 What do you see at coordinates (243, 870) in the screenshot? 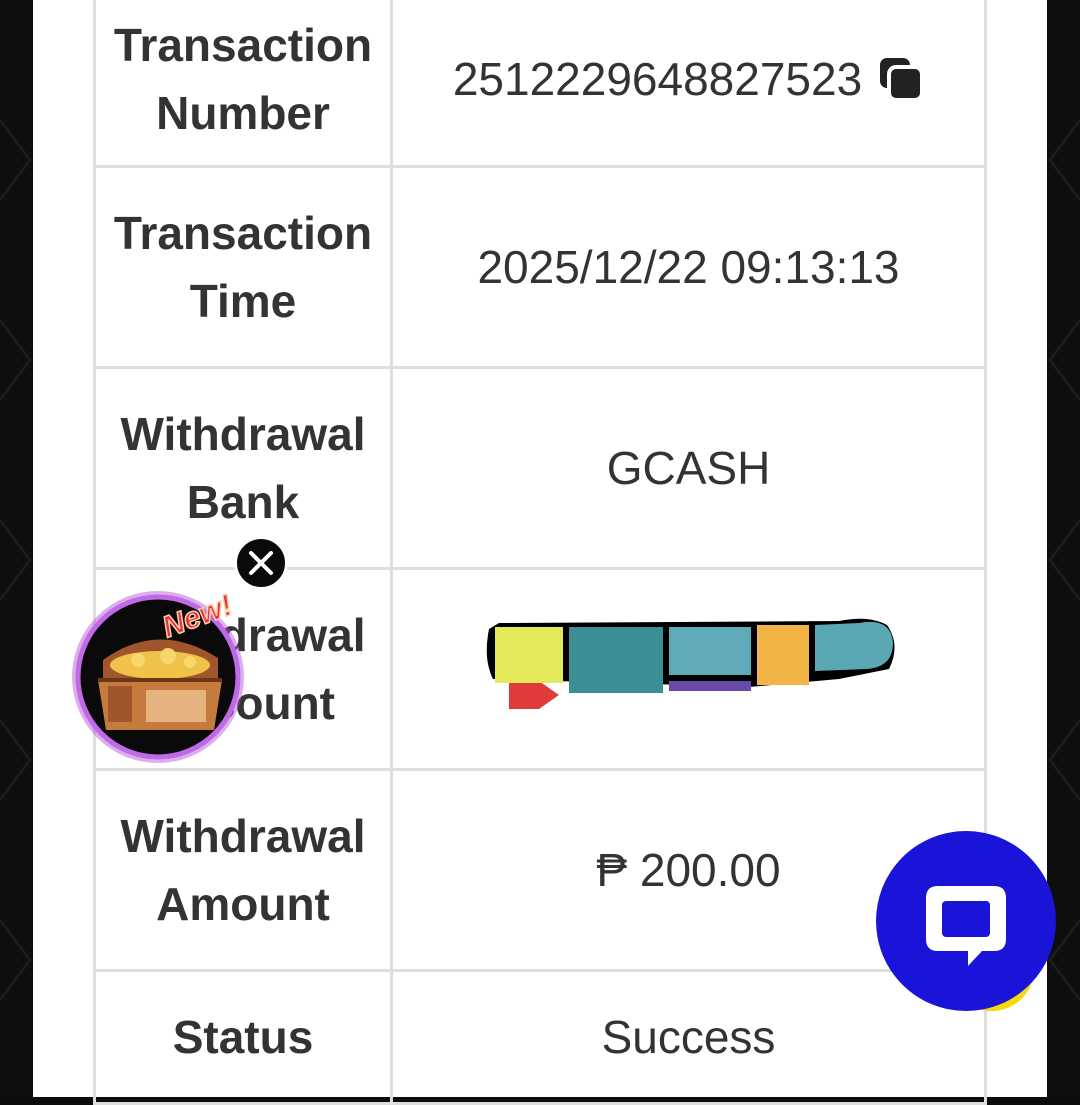
I see `row-label: Withdrawal Amount` at bounding box center [243, 870].